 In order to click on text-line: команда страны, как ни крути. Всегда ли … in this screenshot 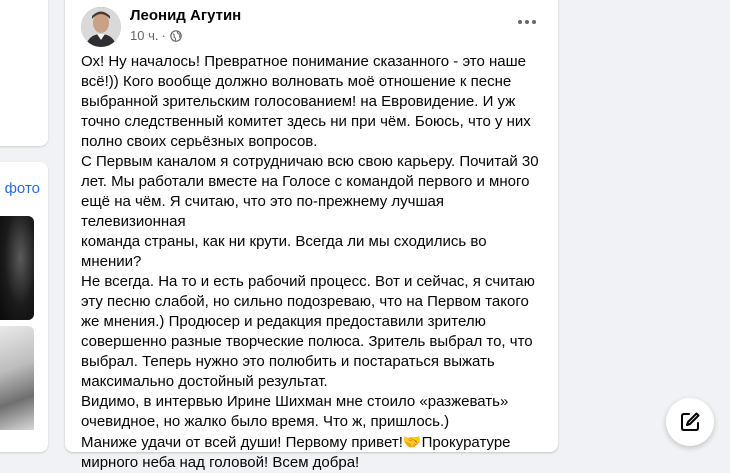, I will do `click(286, 251)`.